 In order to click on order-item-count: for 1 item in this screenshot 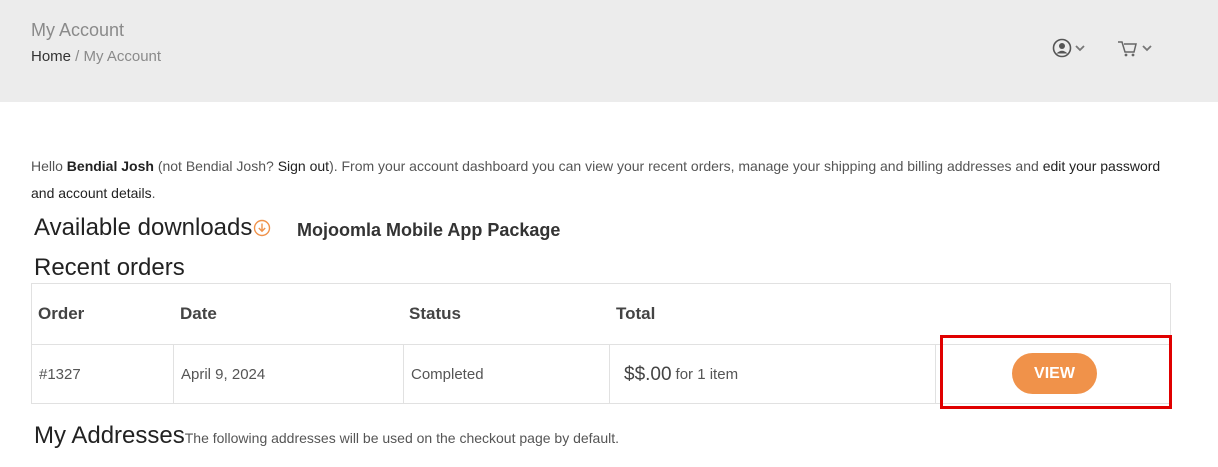, I will do `click(707, 374)`.